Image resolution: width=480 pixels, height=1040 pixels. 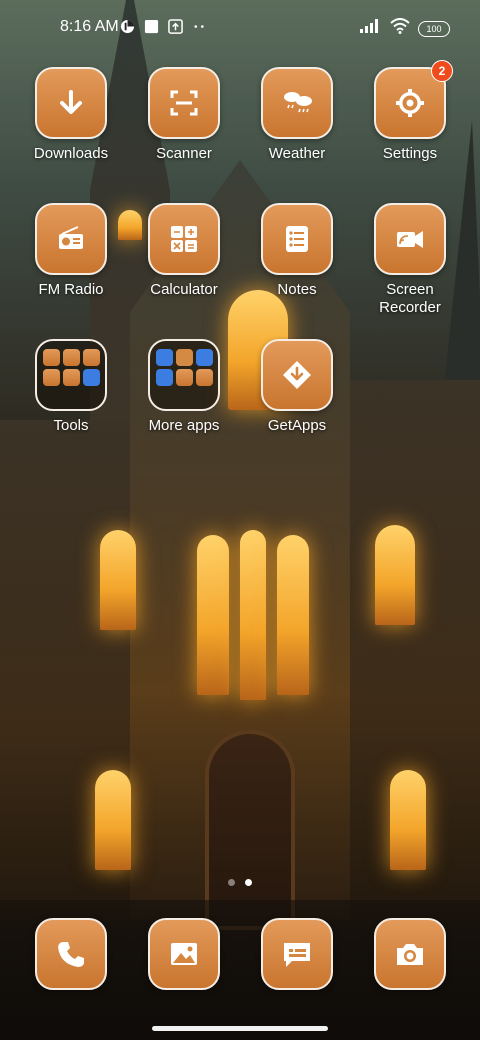 I want to click on dock-gallery, so click(x=184, y=954).